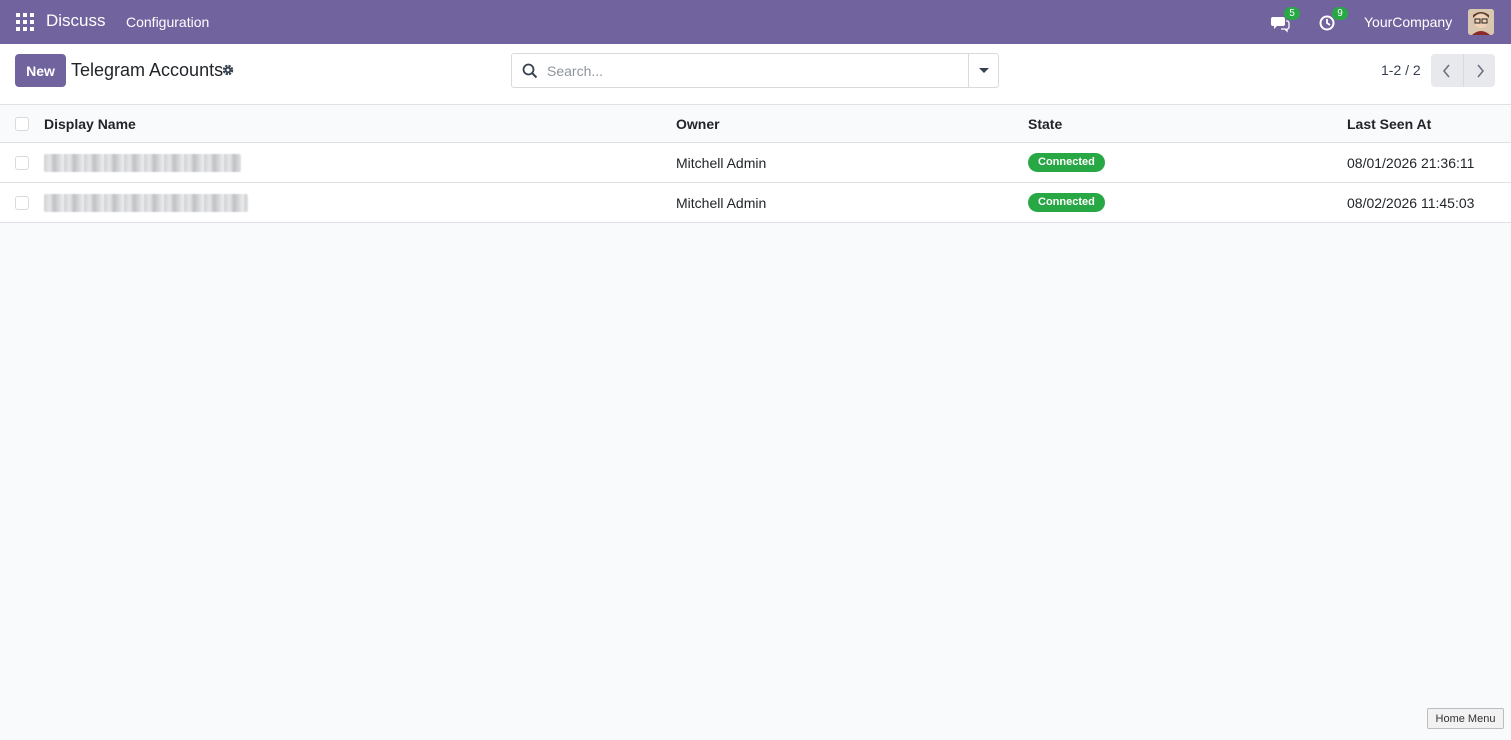 The image size is (1511, 740). I want to click on caret-down-icon, so click(983, 70).